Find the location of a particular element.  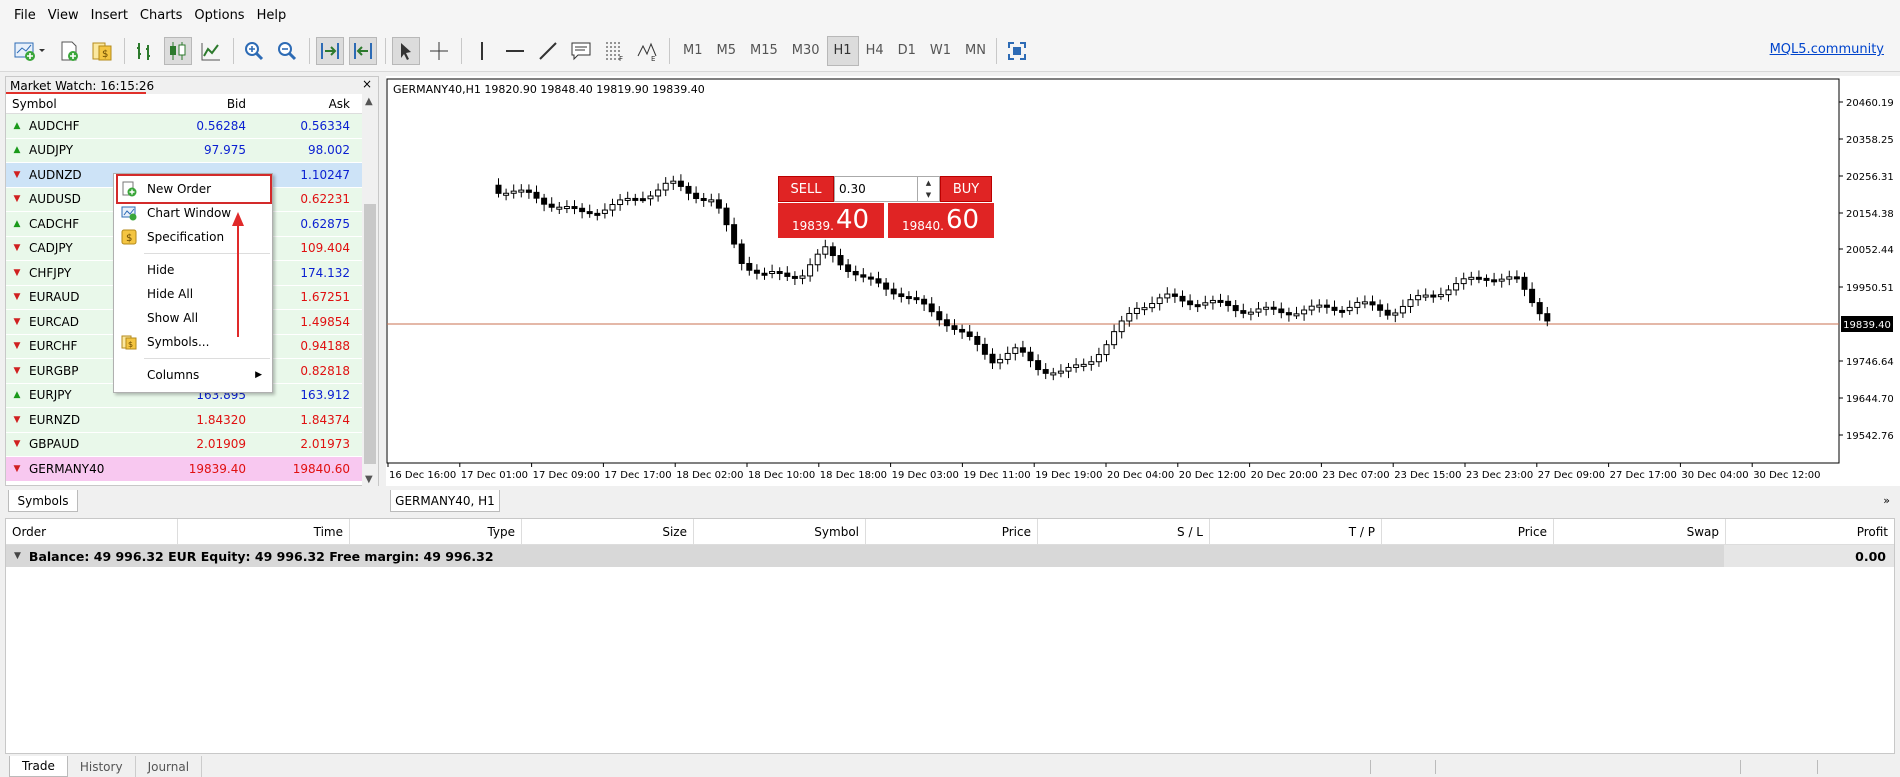

scrollbar-thumb is located at coordinates (370, 334).